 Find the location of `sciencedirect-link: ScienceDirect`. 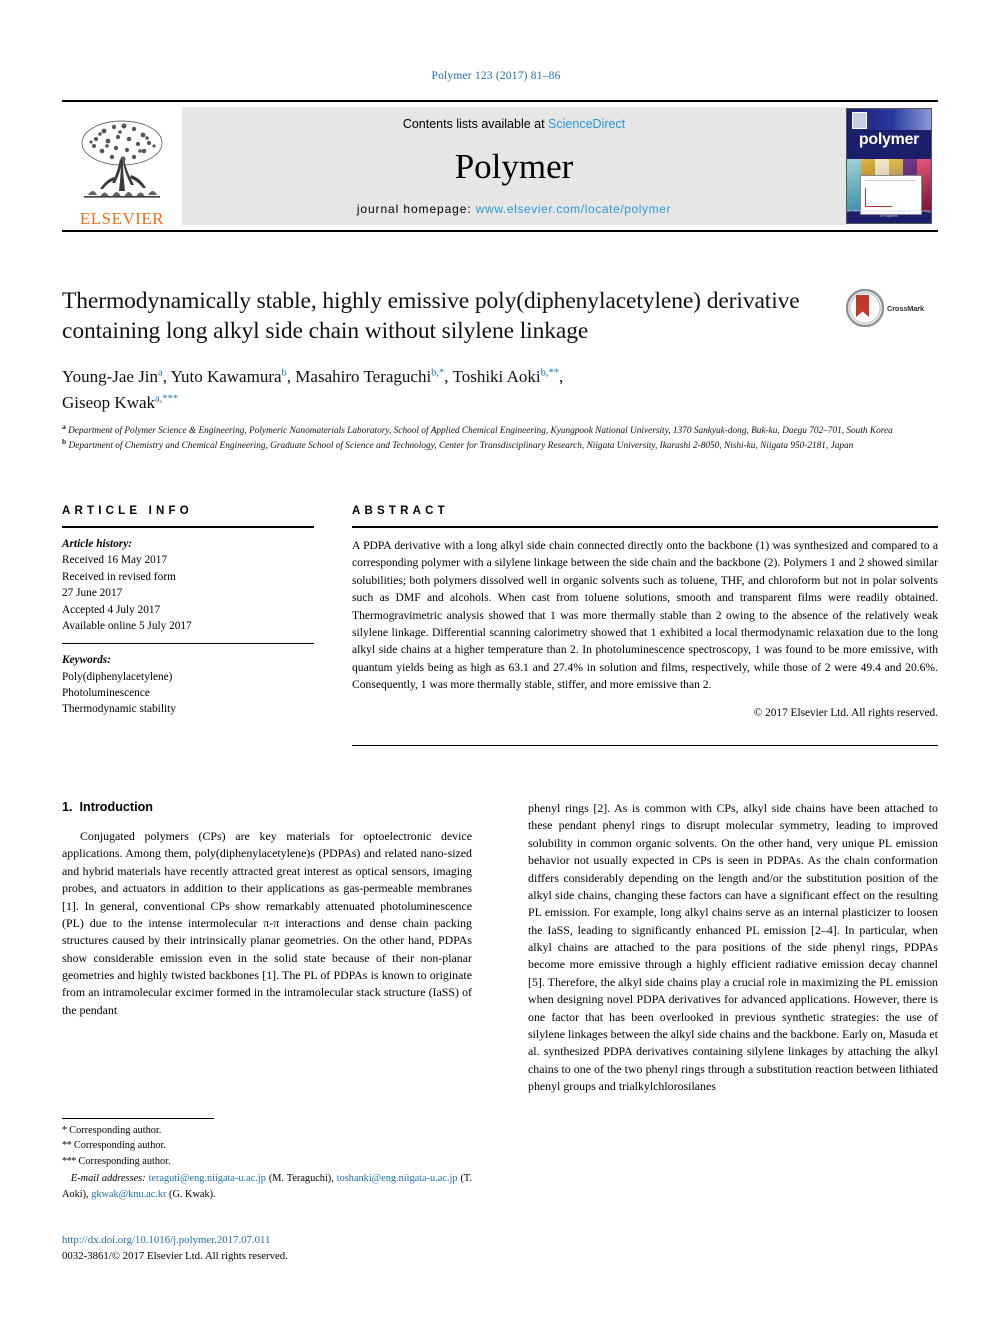

sciencedirect-link: ScienceDirect is located at coordinates (586, 124).